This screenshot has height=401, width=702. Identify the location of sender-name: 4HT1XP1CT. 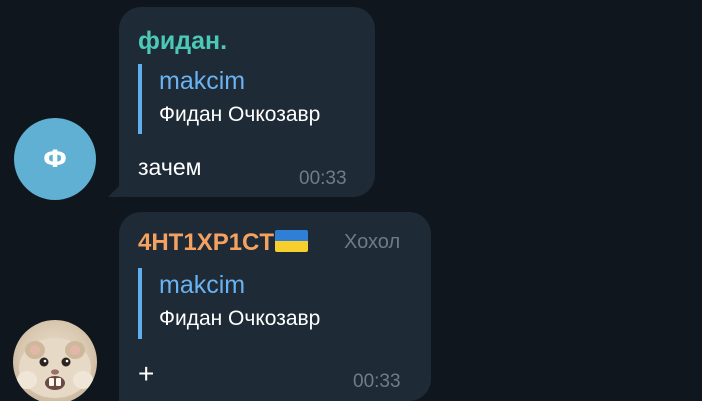
(223, 243).